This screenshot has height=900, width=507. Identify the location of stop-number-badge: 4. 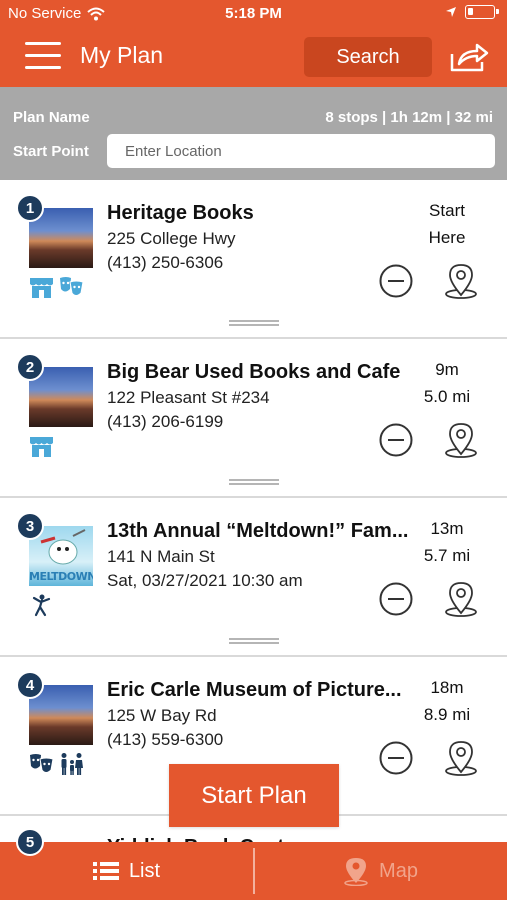
(30, 685).